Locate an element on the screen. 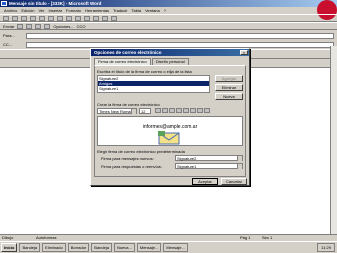  redo-icon is located at coordinates (96, 18).